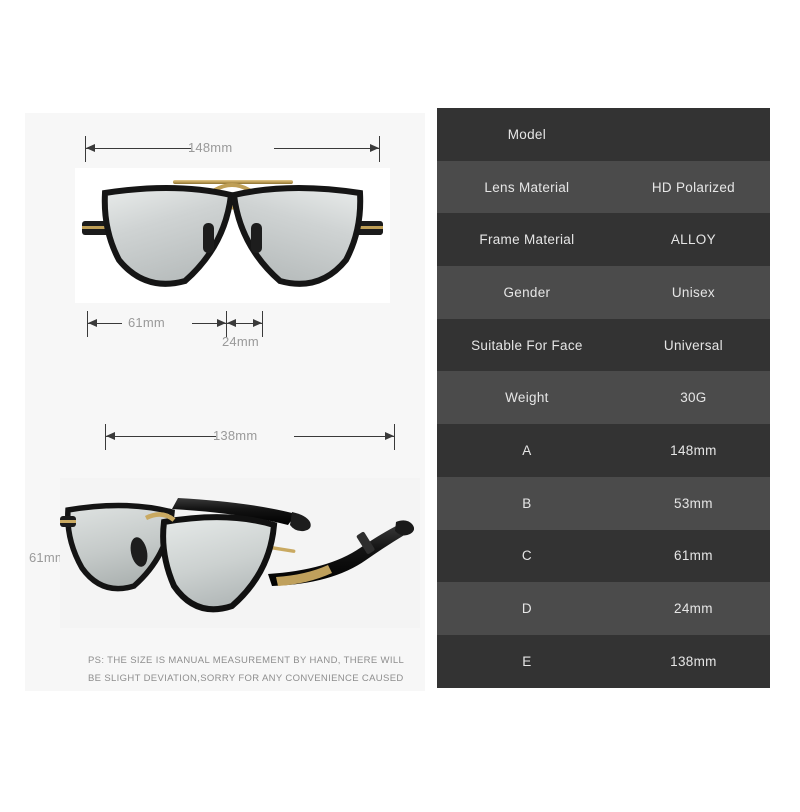 The height and width of the screenshot is (812, 800). Describe the element at coordinates (693, 450) in the screenshot. I see `spec-value: 148mm` at that location.